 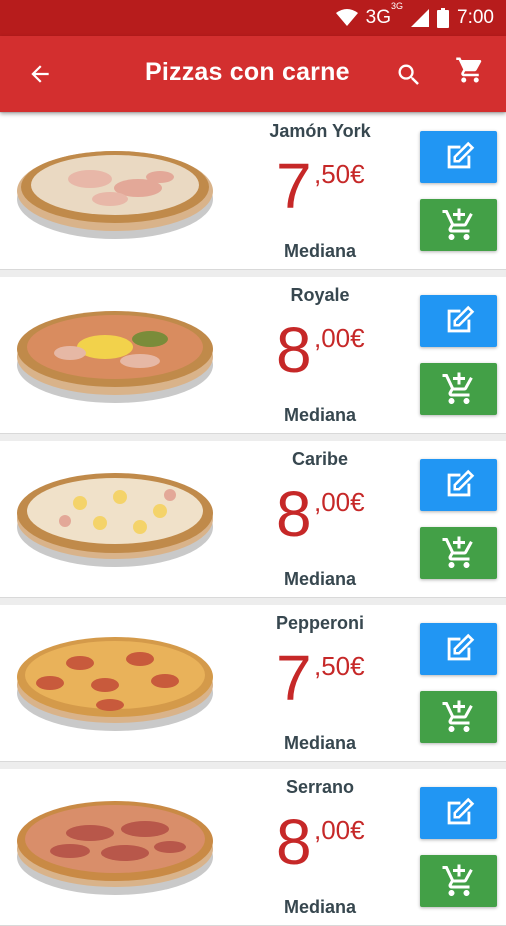 What do you see at coordinates (319, 623) in the screenshot?
I see `pizza-name: Pepperoni` at bounding box center [319, 623].